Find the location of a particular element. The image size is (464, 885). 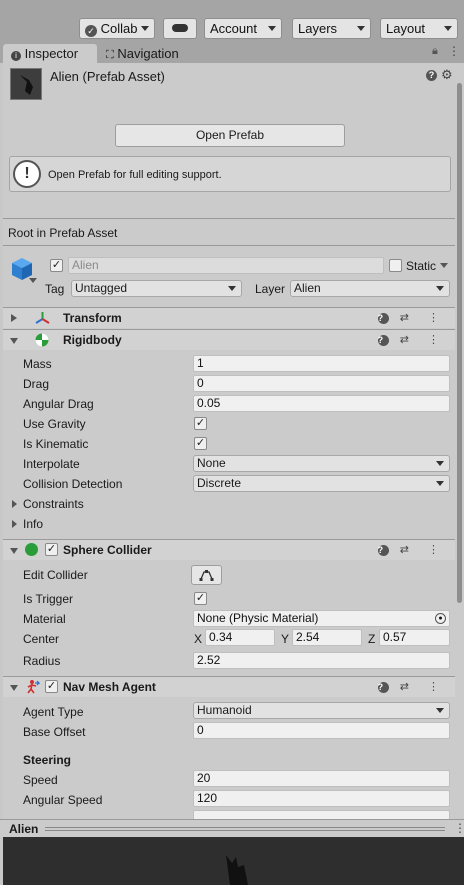

material-value: None (Physic Material) is located at coordinates (258, 618).